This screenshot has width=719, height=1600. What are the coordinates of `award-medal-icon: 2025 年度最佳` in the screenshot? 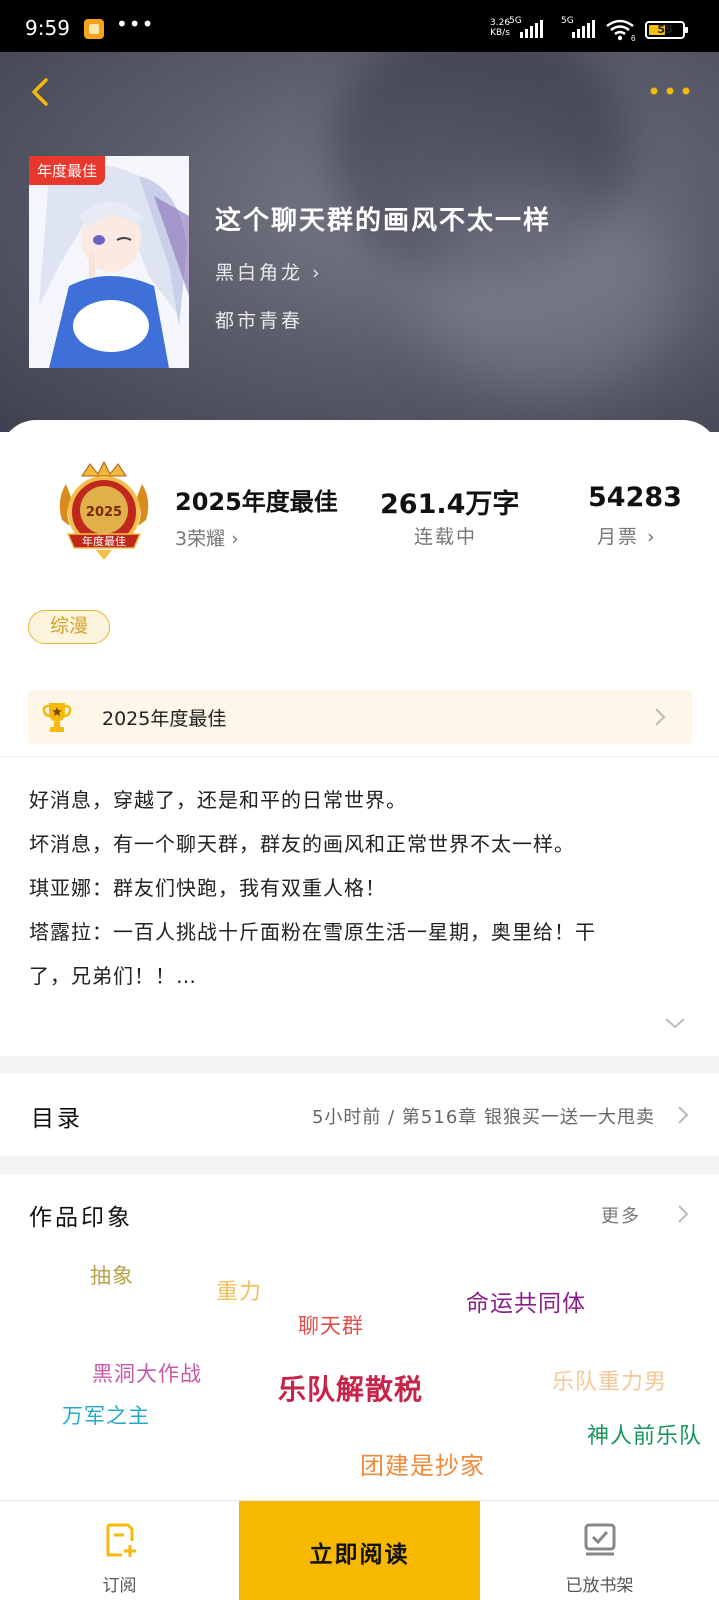 It's located at (104, 510).